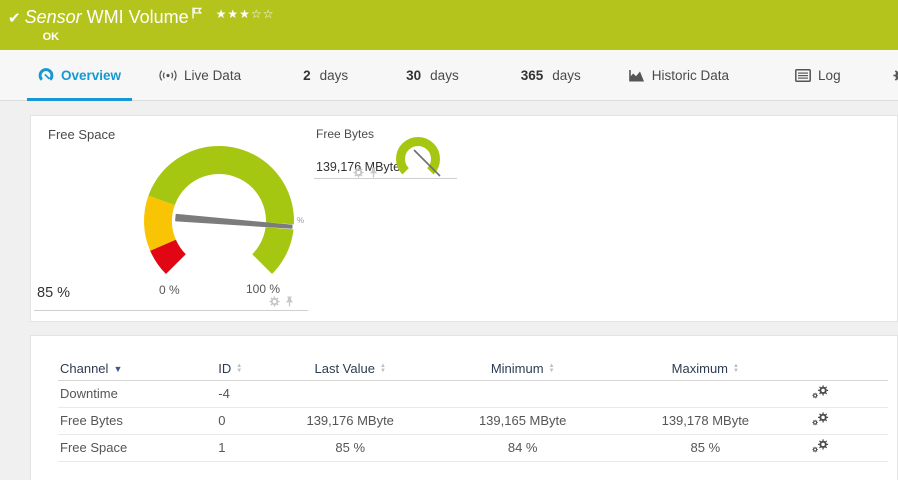  I want to click on gauge-title: Free Bytes, so click(345, 134).